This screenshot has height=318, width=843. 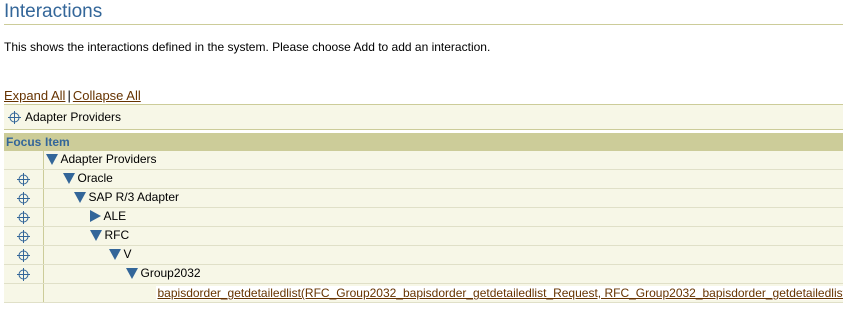 What do you see at coordinates (108, 159) in the screenshot?
I see `tree-node-label: Adapter Providers` at bounding box center [108, 159].